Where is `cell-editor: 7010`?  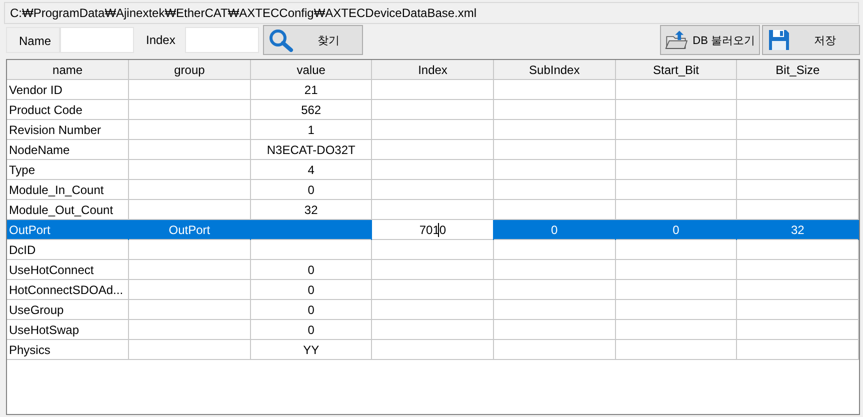 cell-editor: 7010 is located at coordinates (433, 230).